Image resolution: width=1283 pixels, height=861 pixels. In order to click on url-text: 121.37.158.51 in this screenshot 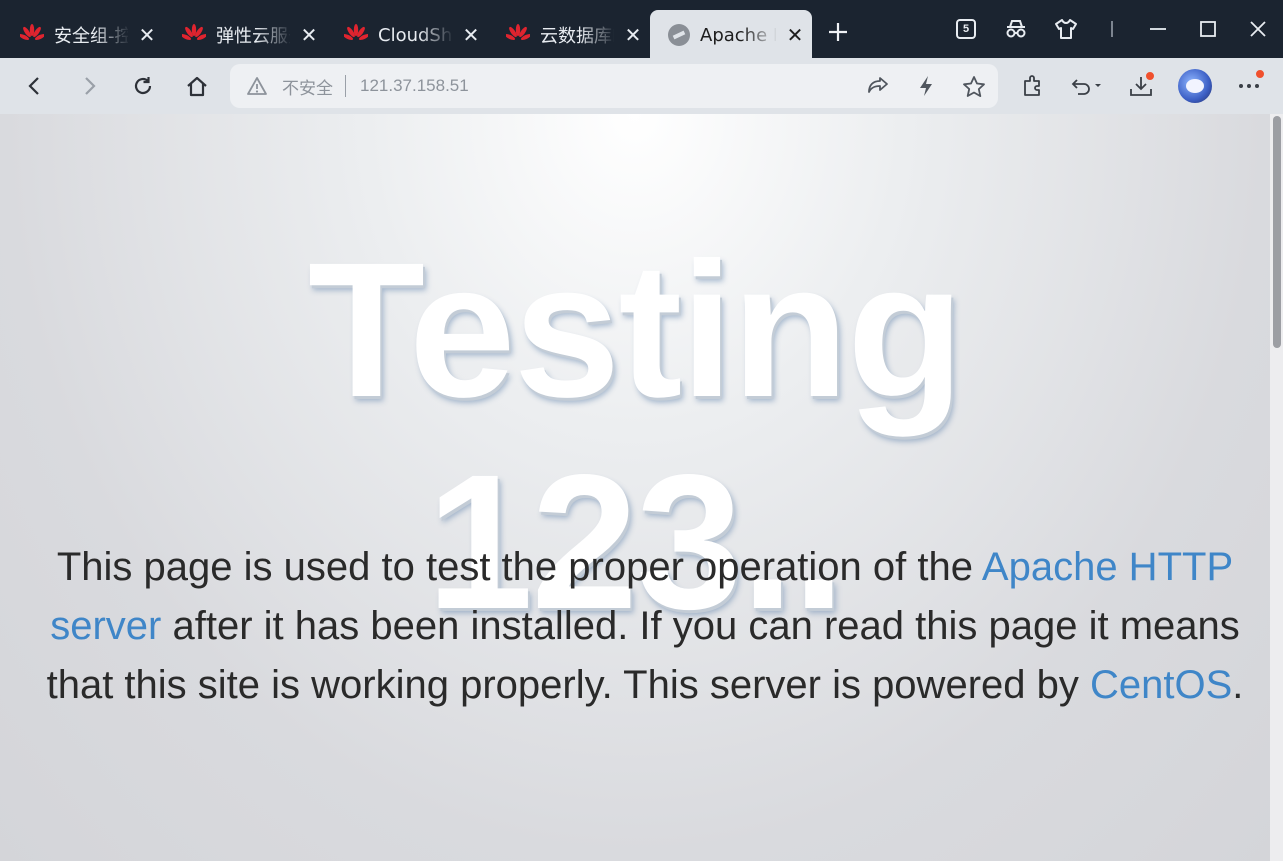, I will do `click(607, 86)`.